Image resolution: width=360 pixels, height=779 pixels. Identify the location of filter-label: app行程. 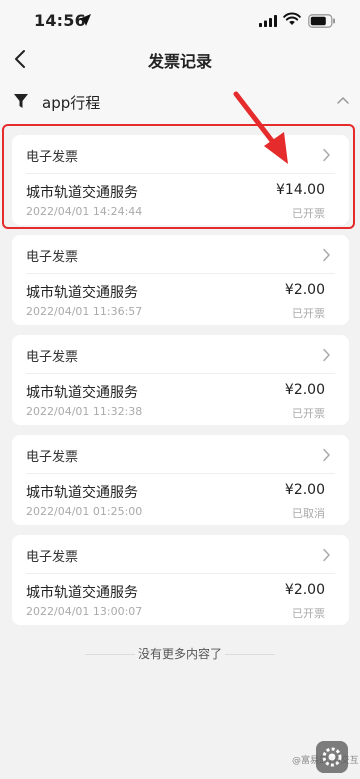
(71, 103).